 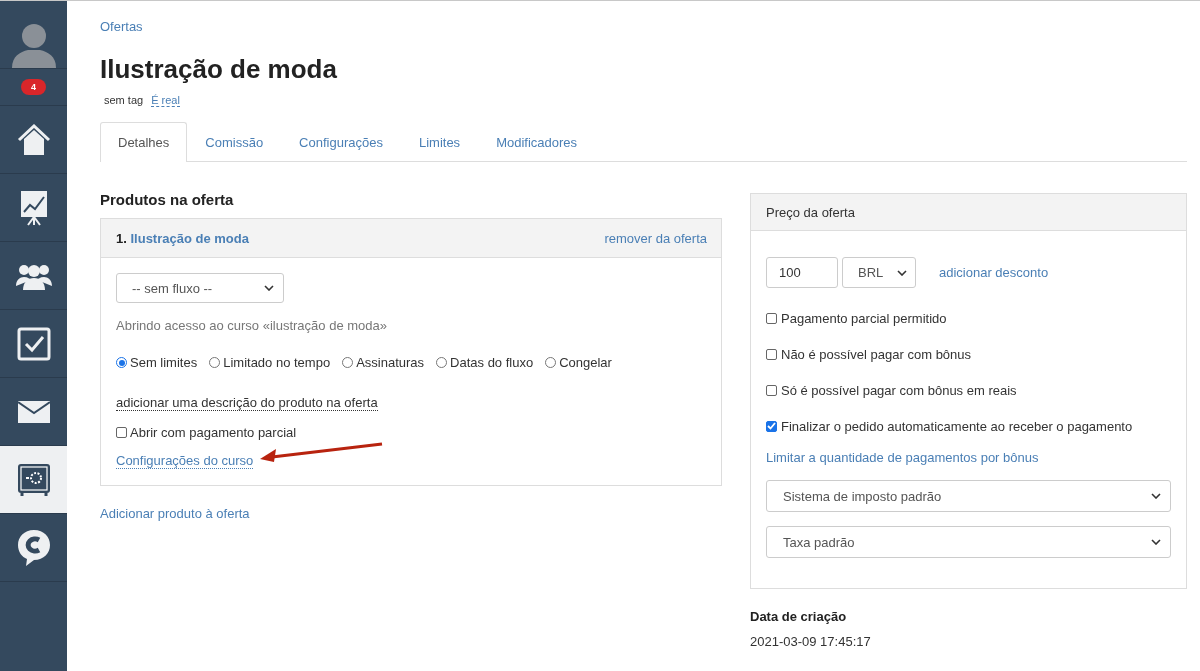 What do you see at coordinates (164, 362) in the screenshot?
I see `radio-label: Sem limites` at bounding box center [164, 362].